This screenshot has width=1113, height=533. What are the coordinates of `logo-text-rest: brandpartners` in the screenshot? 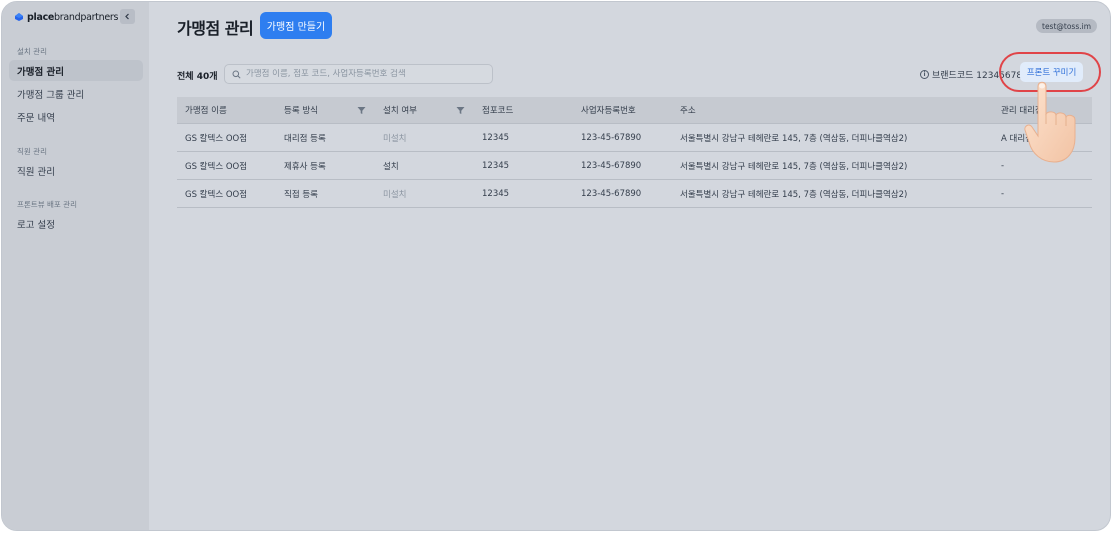 It's located at (86, 17).